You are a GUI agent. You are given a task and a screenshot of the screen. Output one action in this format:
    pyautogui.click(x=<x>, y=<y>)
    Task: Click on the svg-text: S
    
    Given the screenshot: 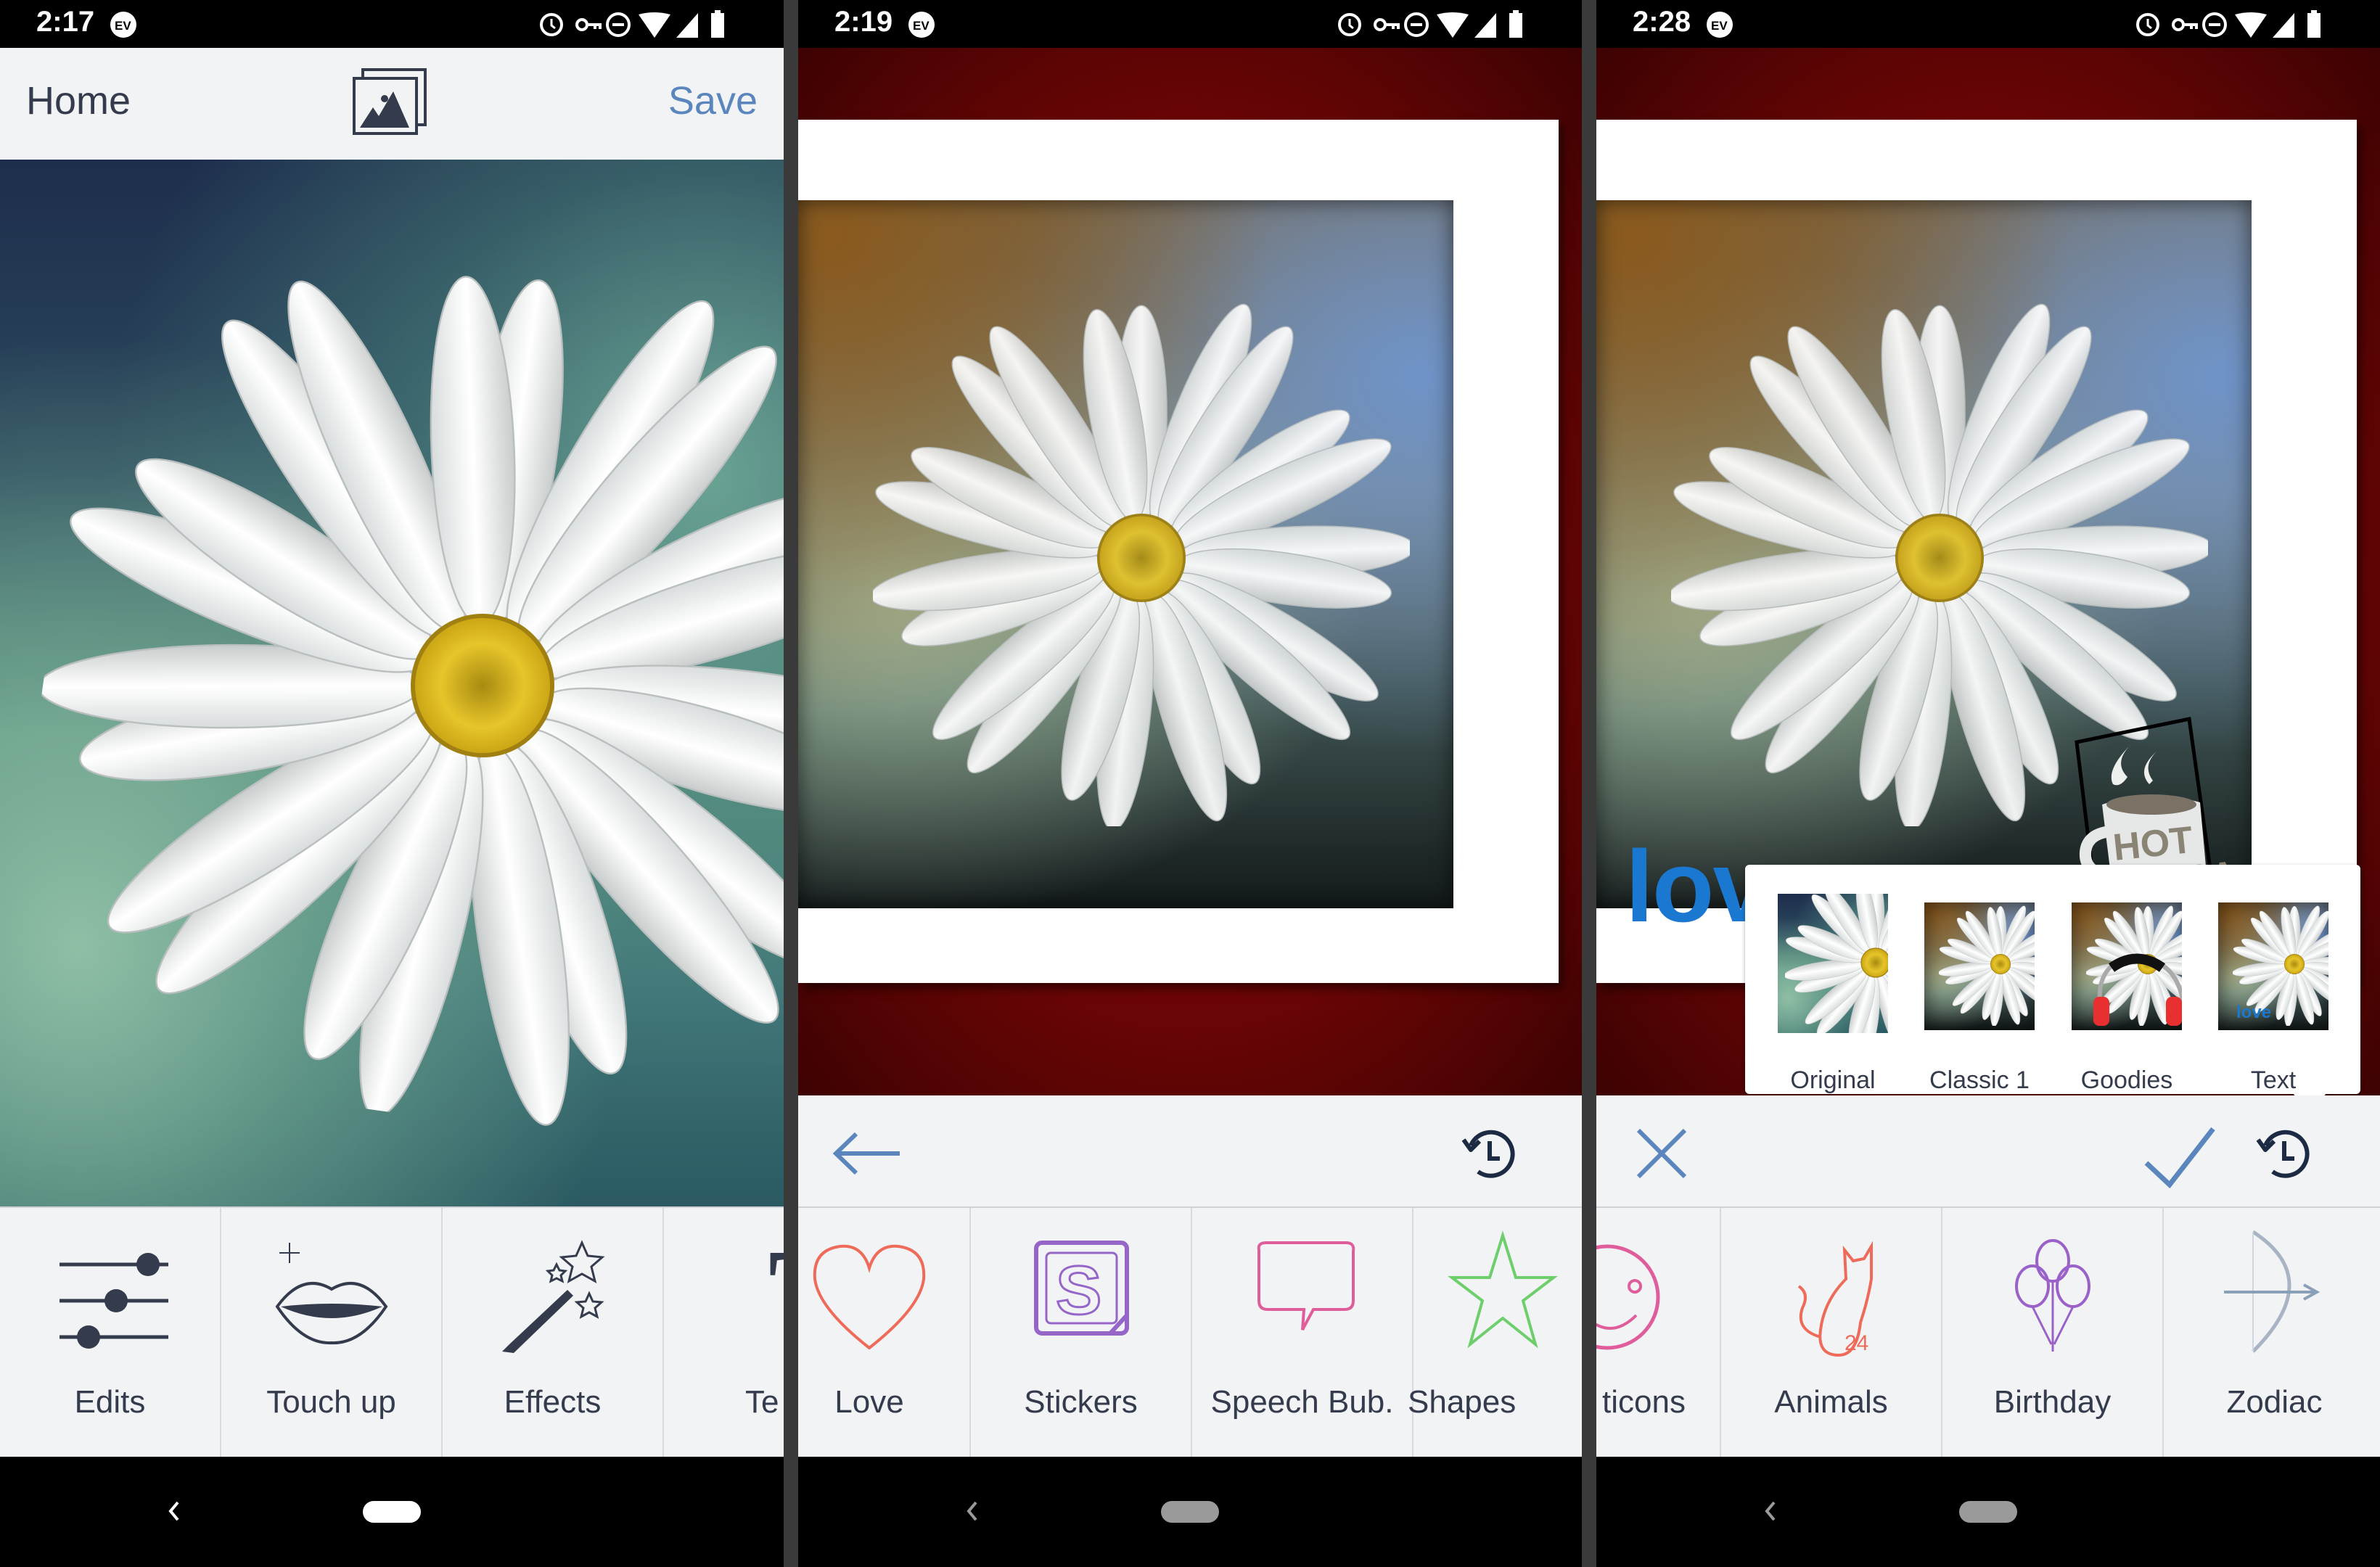 What is the action you would take?
    pyautogui.click(x=1078, y=1290)
    